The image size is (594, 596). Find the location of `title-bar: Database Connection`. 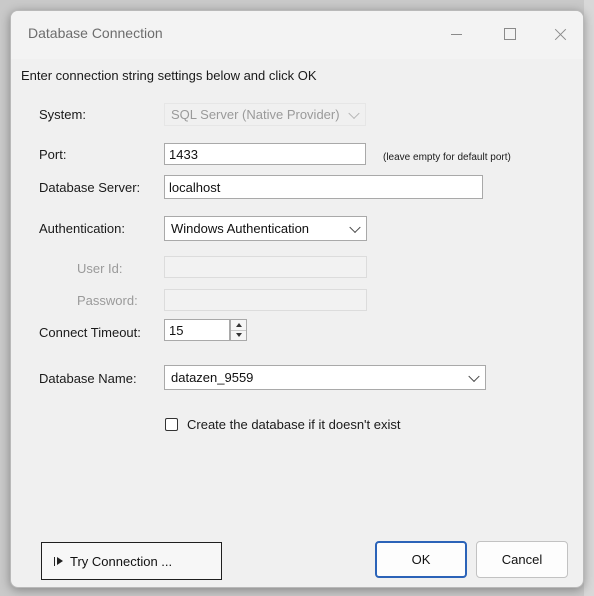

title-bar: Database Connection is located at coordinates (297, 35).